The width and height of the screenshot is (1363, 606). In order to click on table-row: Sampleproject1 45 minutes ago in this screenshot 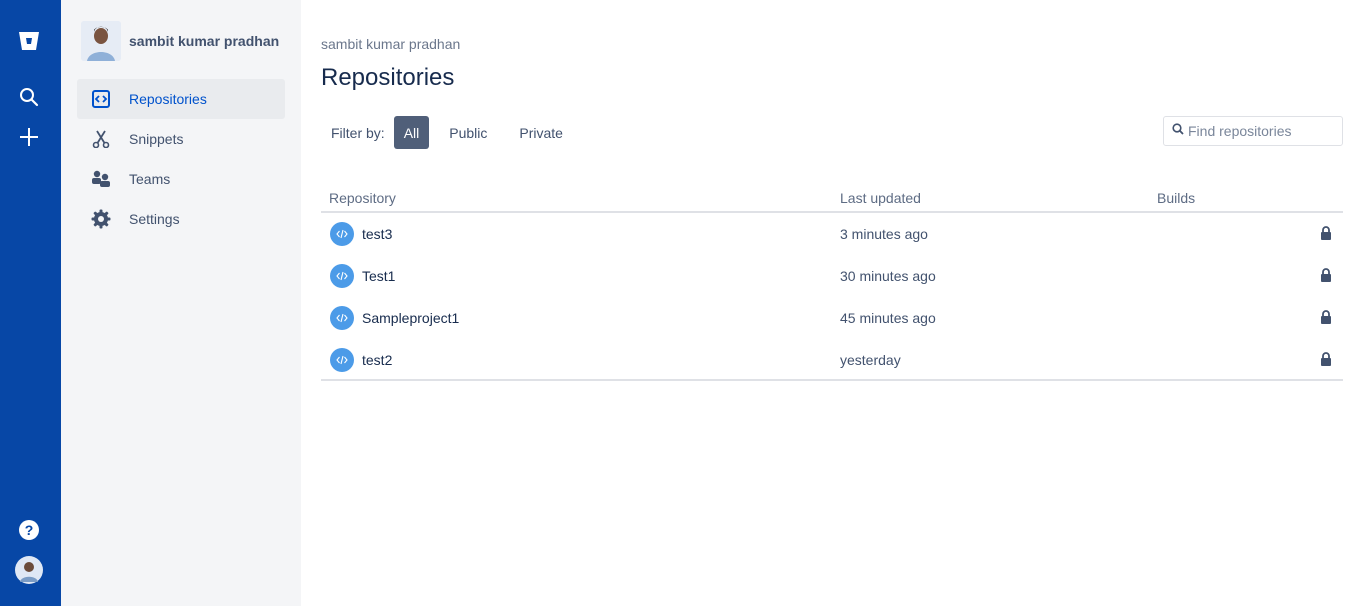, I will do `click(832, 318)`.